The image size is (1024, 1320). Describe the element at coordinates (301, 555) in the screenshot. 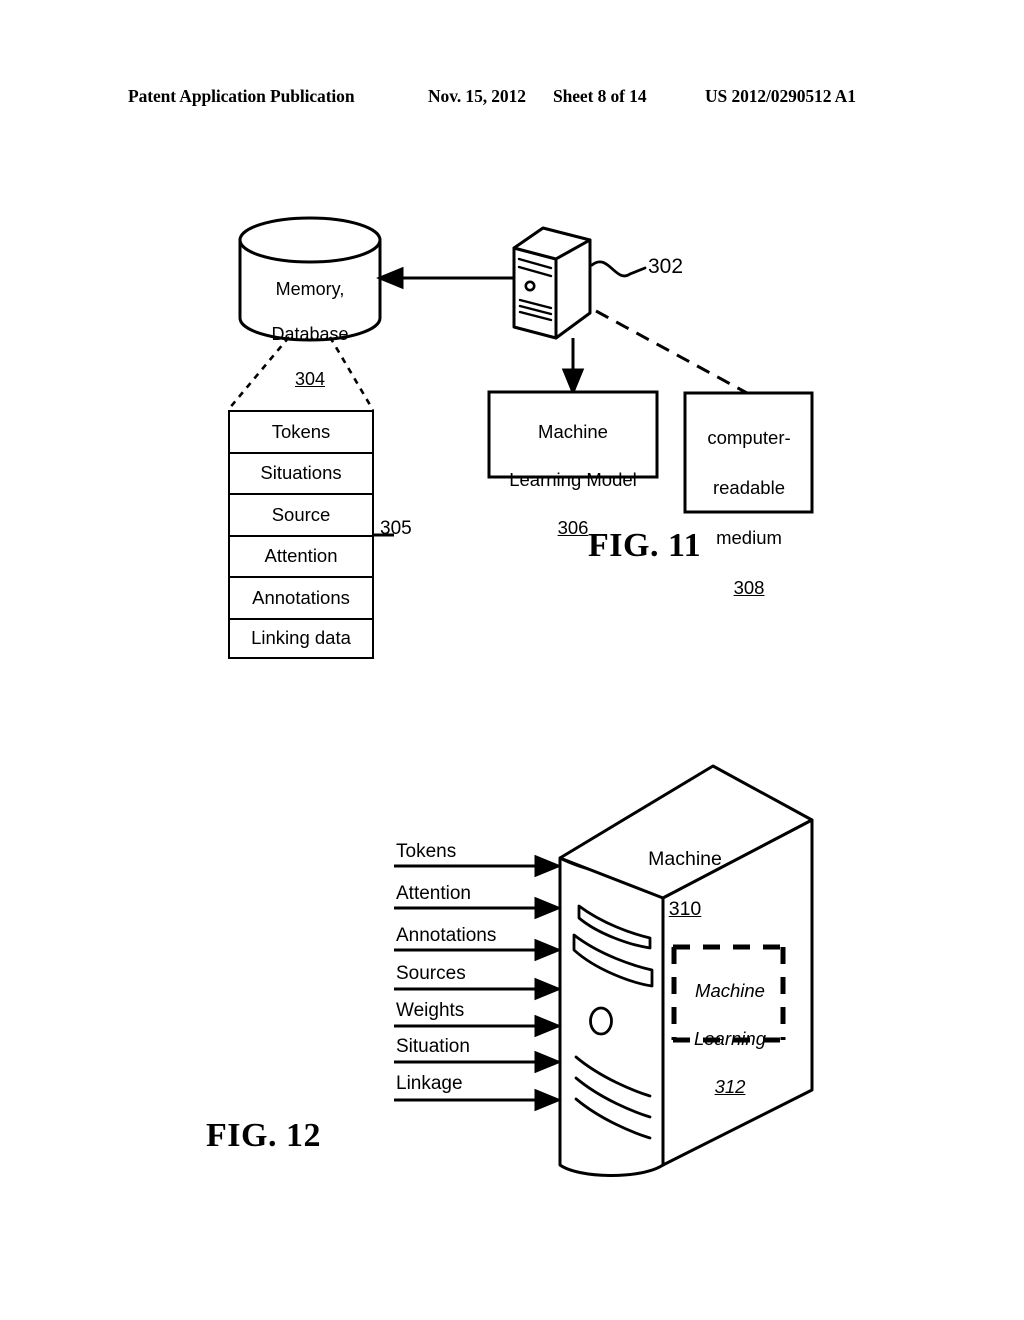

I see `stack-row: Attention` at that location.